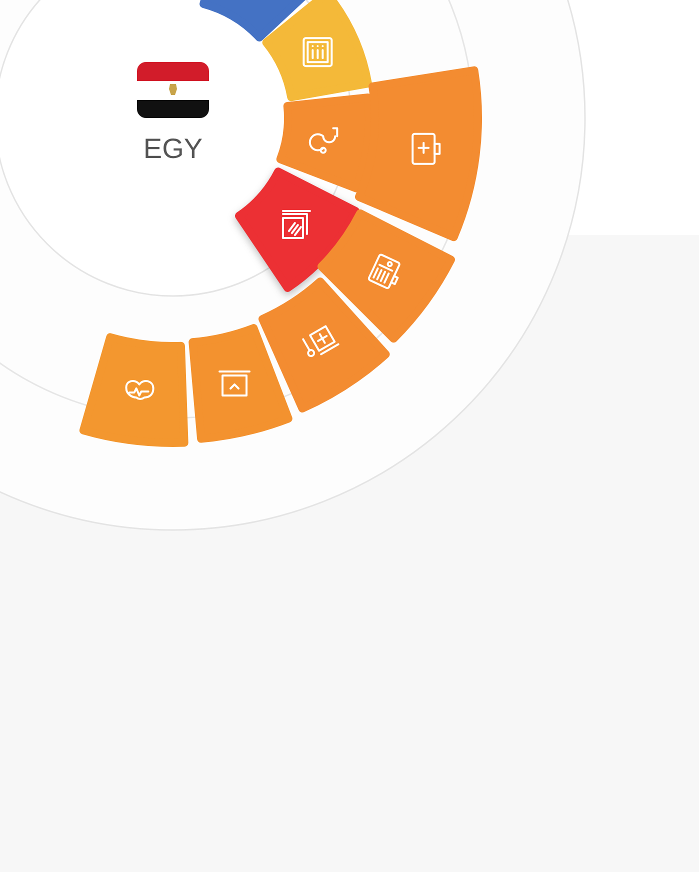 Image resolution: width=699 pixels, height=872 pixels. I want to click on chart-icon, so click(317, 52).